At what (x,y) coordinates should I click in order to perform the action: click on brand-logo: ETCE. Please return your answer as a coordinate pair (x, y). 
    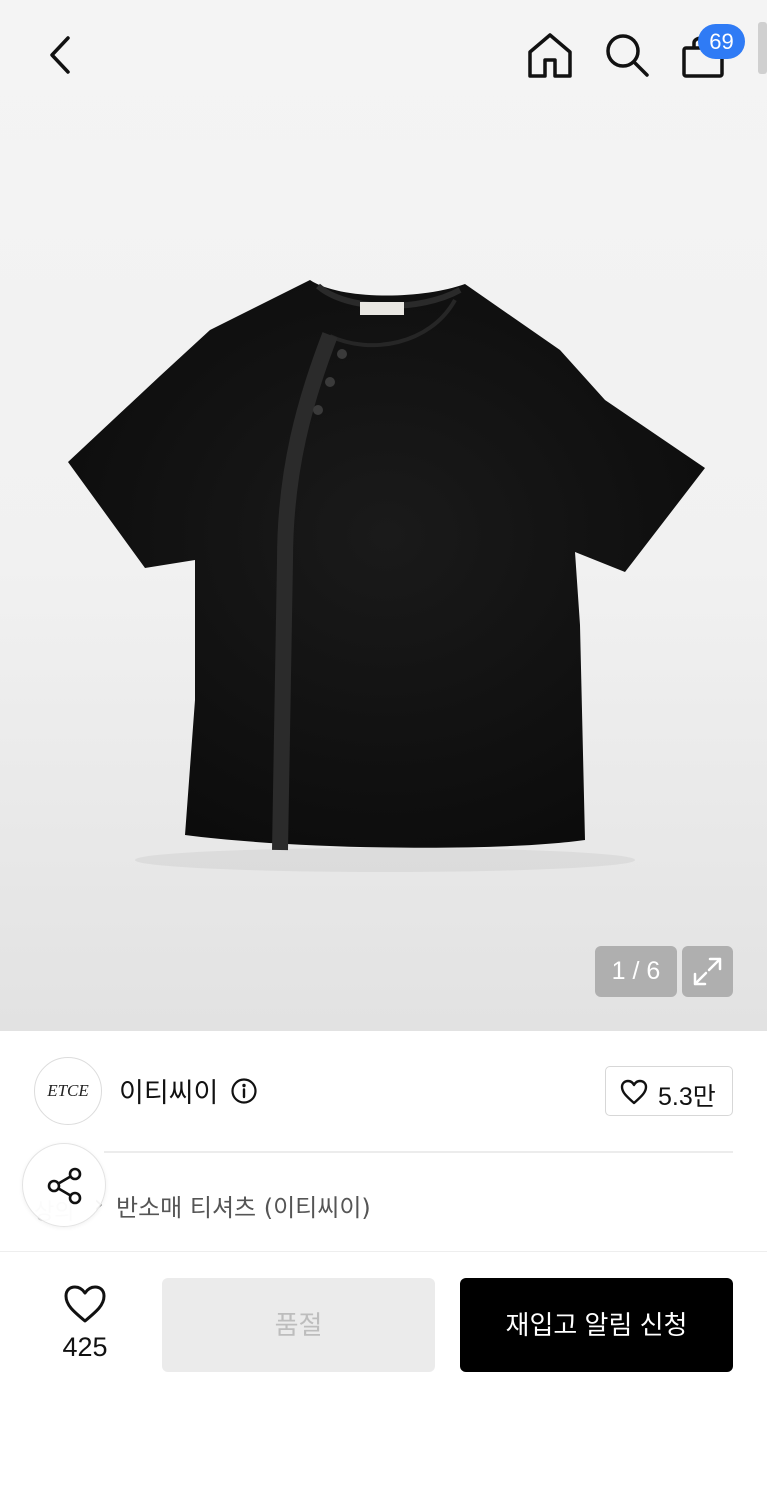
    Looking at the image, I should click on (68, 1091).